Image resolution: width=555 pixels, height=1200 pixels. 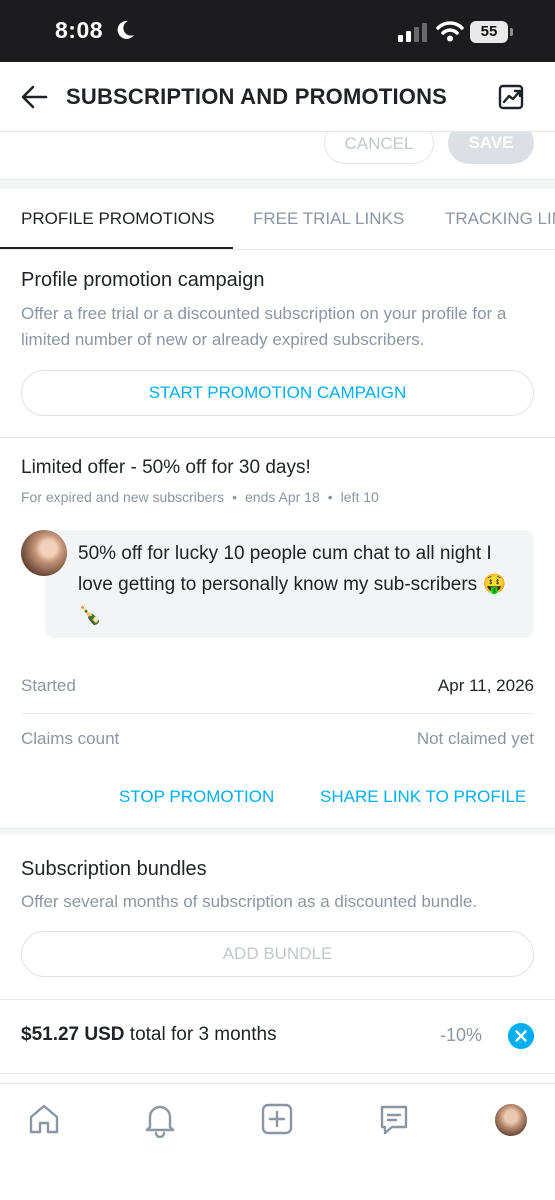 I want to click on battery-indicator: 55, so click(x=489, y=32).